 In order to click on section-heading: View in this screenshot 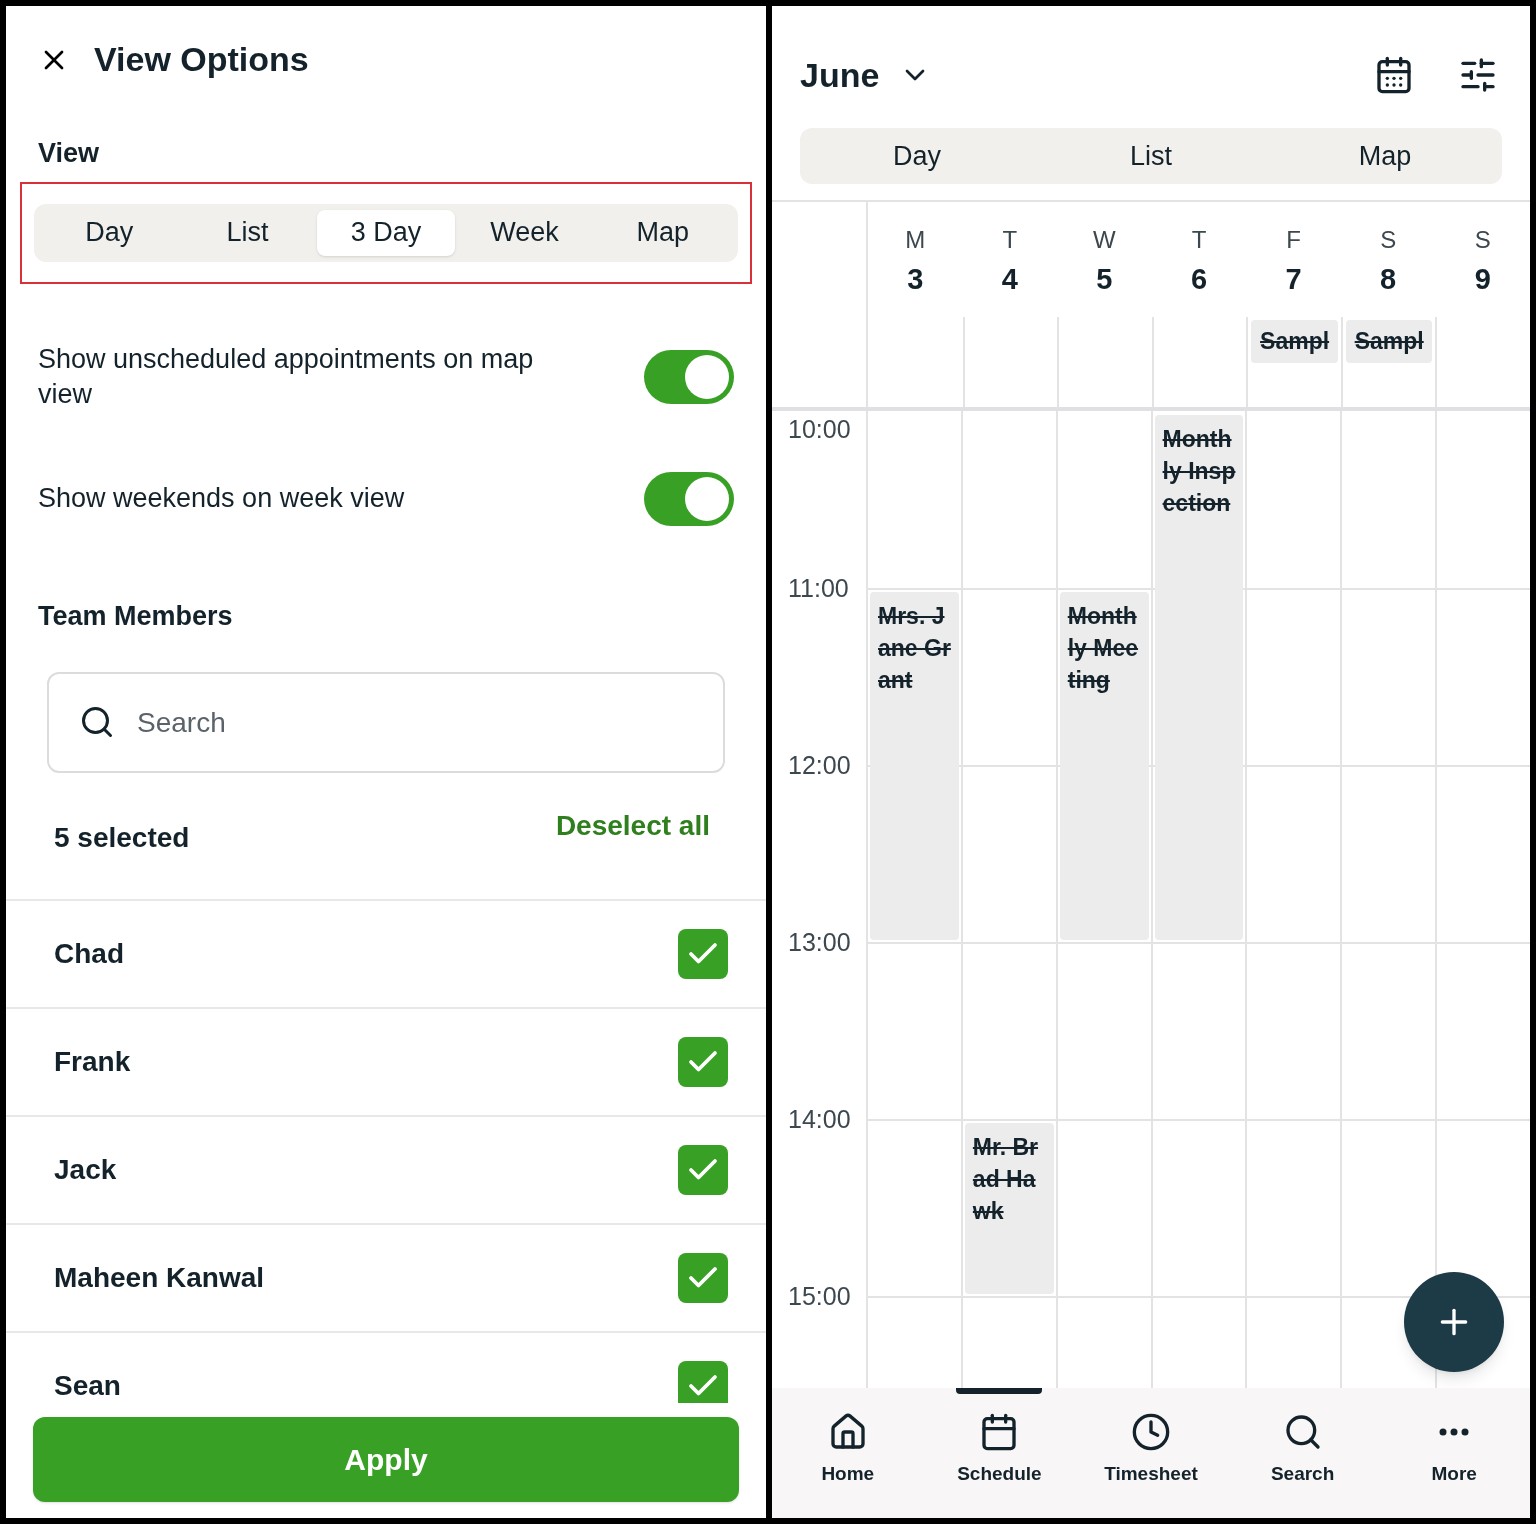, I will do `click(69, 153)`.